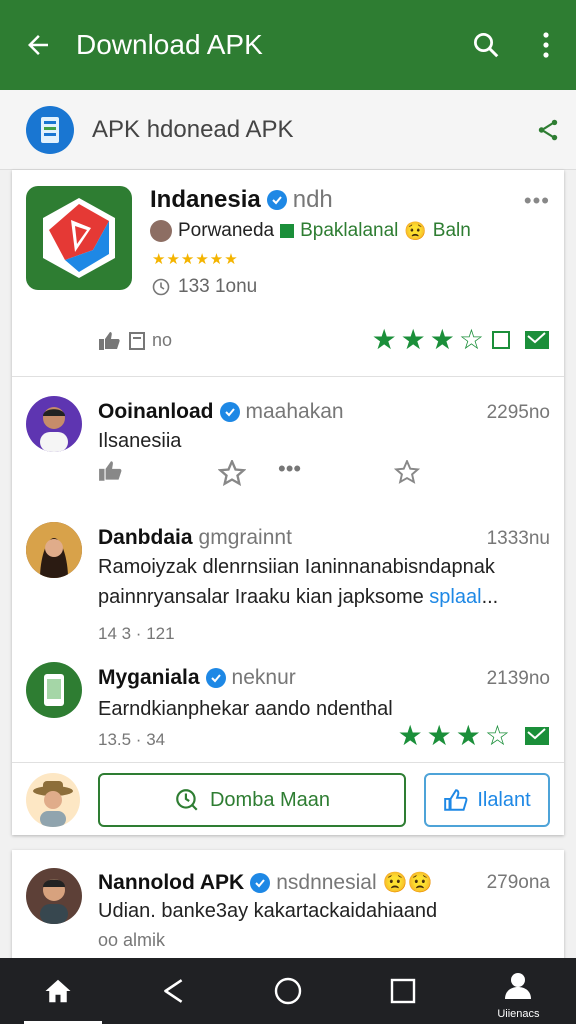  I want to click on comment-author: Nannolod APK nsdnnesial 😟😟, so click(265, 882).